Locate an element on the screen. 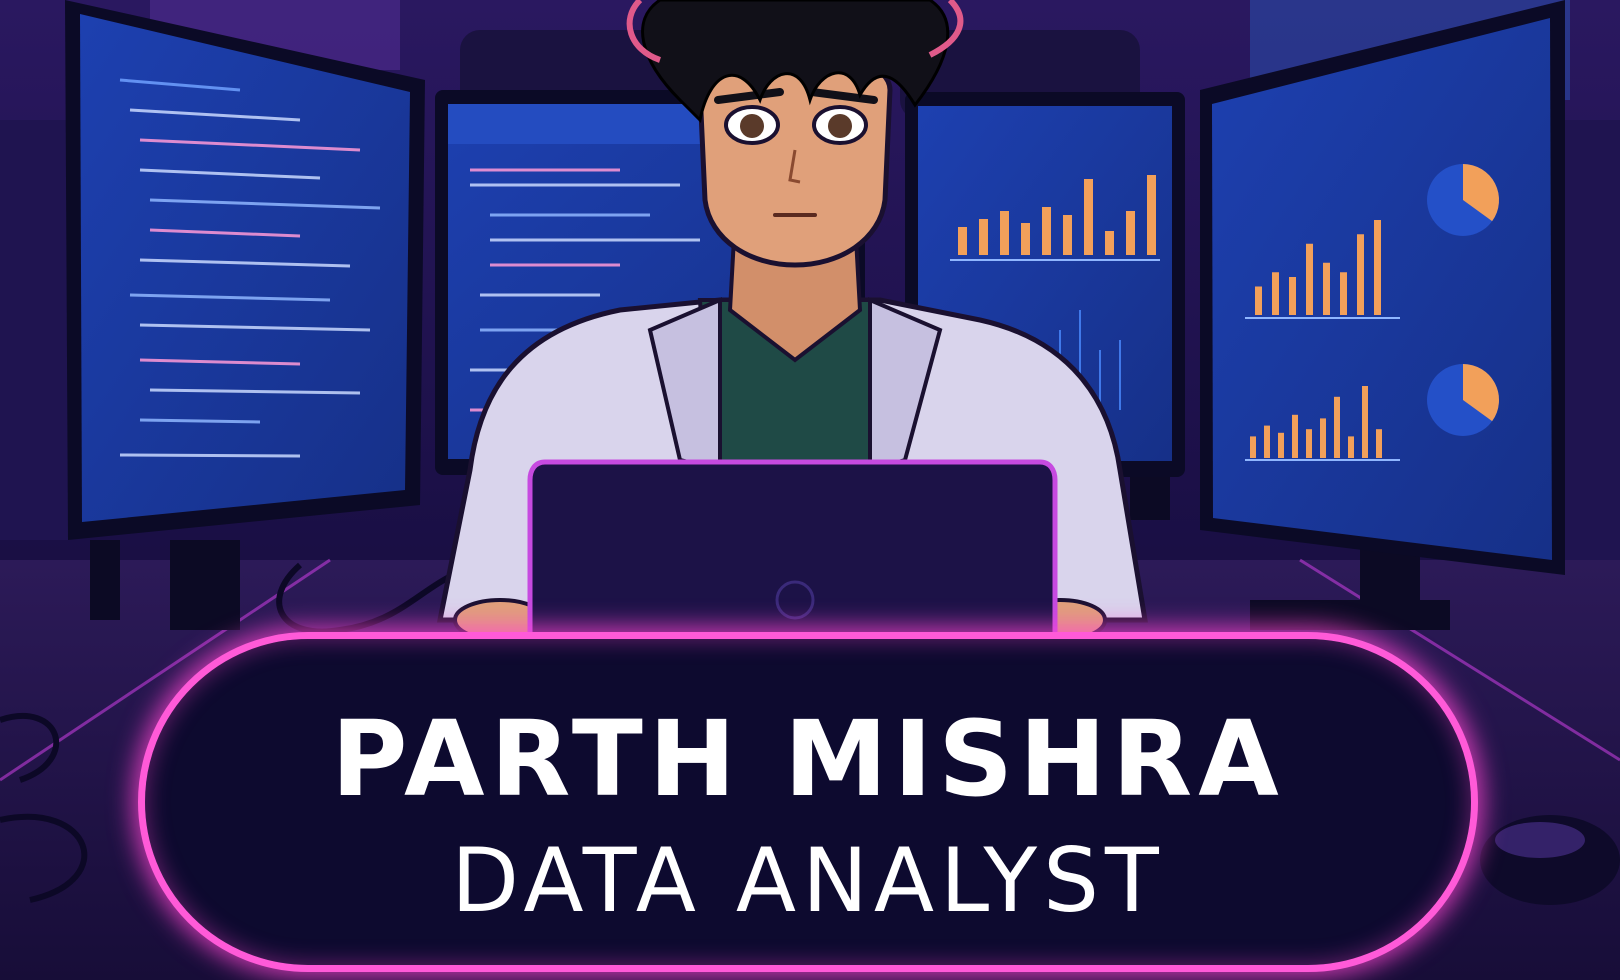 The image size is (1620, 980). back-wall-panel is located at coordinates (35, 330).